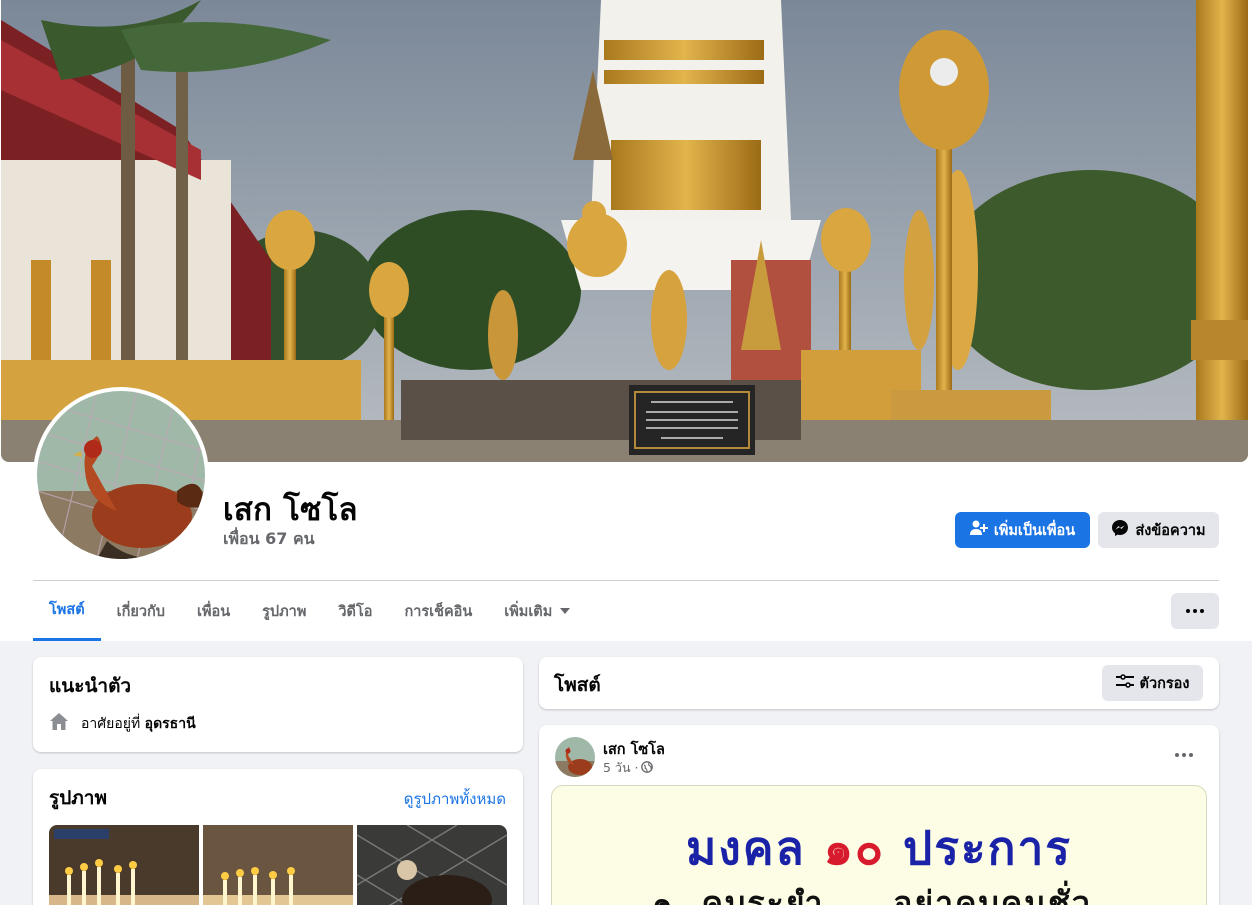 This screenshot has width=1252, height=905. I want to click on post-image-line: ๑. คบระยำ ... อย่าคบคนชั่ว, so click(872, 894).